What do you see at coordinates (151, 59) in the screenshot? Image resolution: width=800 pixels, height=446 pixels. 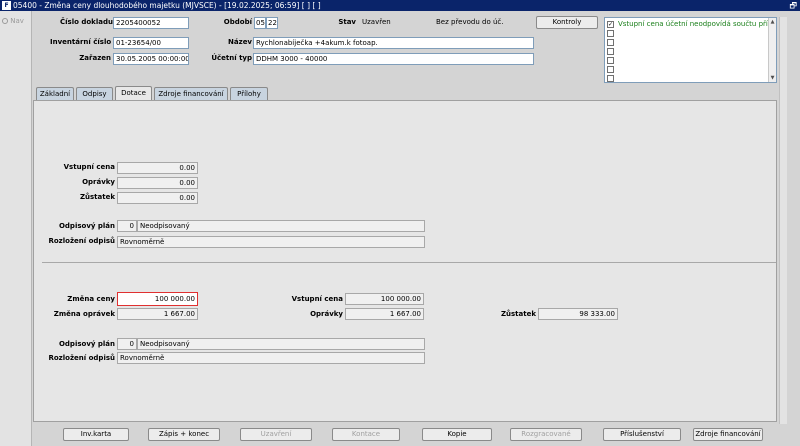 I see `zarazen-field: 30.05.2005 00:00:00` at bounding box center [151, 59].